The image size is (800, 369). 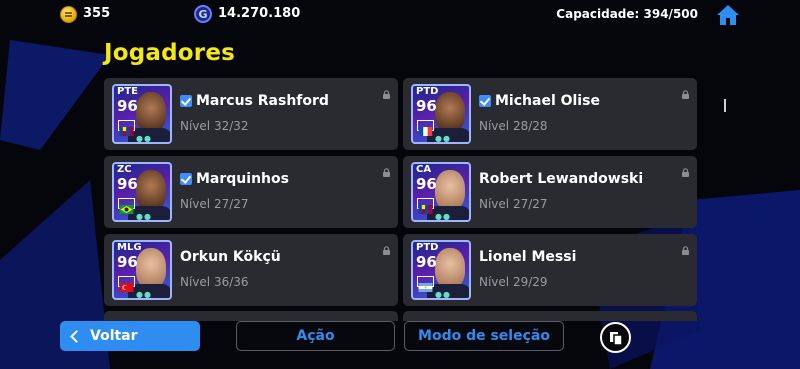 What do you see at coordinates (114, 336) in the screenshot?
I see `back-button-label: Voltar` at bounding box center [114, 336].